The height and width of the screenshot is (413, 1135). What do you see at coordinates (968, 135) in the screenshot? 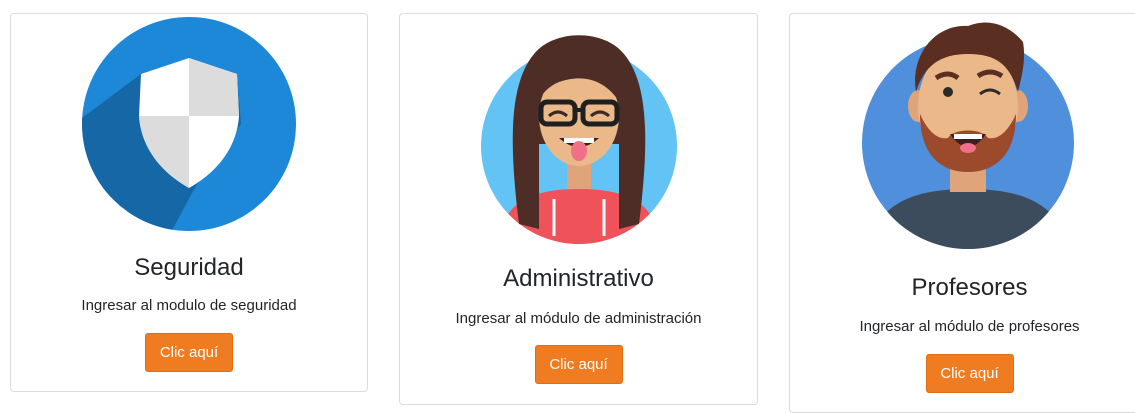
I see `man-avatar-icon` at bounding box center [968, 135].